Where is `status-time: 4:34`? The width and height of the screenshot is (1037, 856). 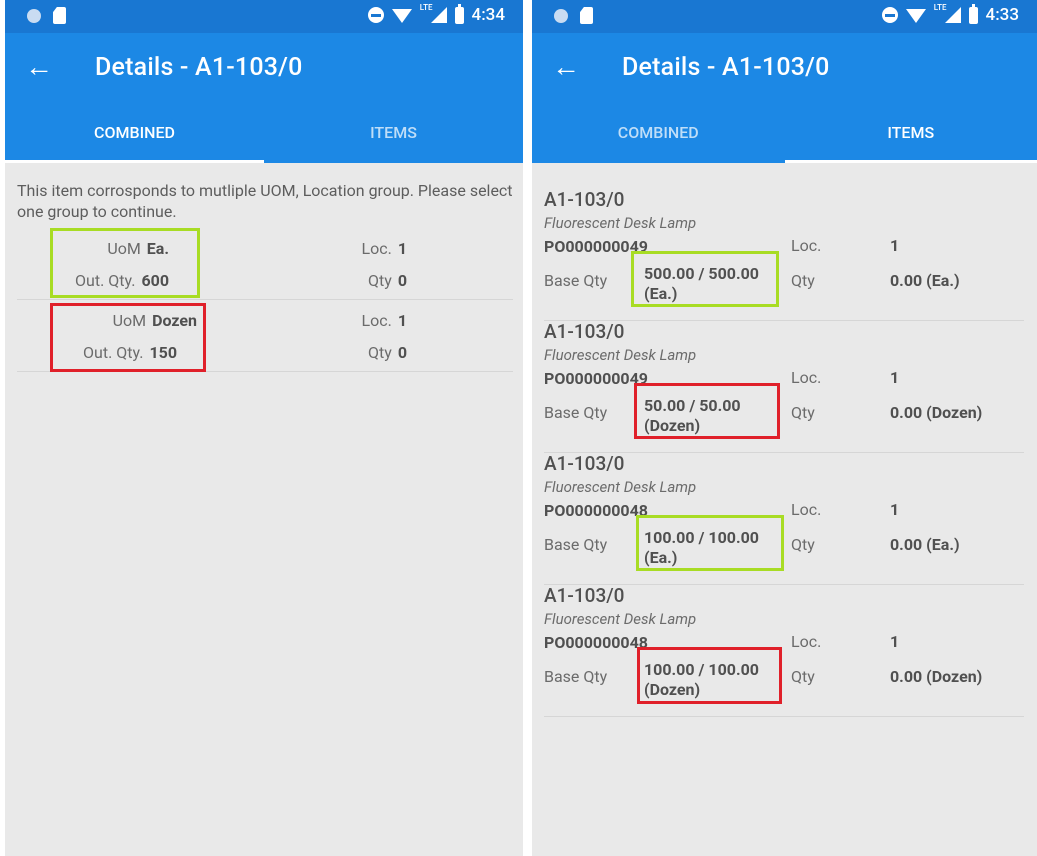 status-time: 4:34 is located at coordinates (488, 15).